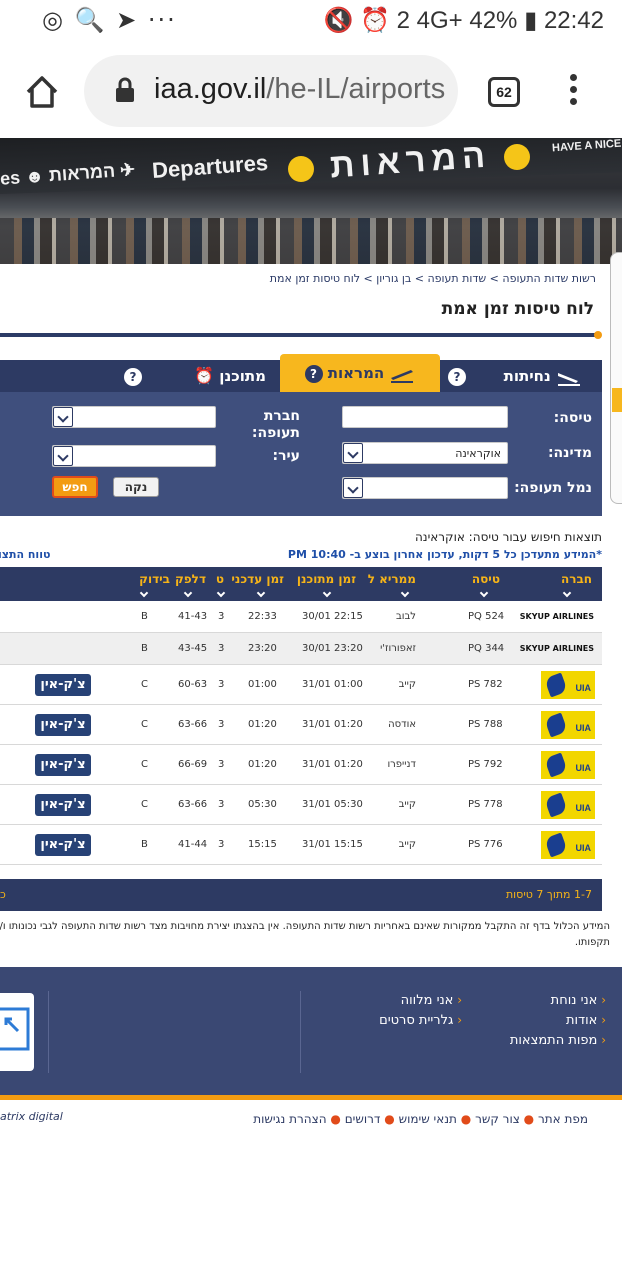 The width and height of the screenshot is (622, 1280). What do you see at coordinates (549, 278) in the screenshot?
I see `breadcrumb-item: רשות שדות התעופה` at bounding box center [549, 278].